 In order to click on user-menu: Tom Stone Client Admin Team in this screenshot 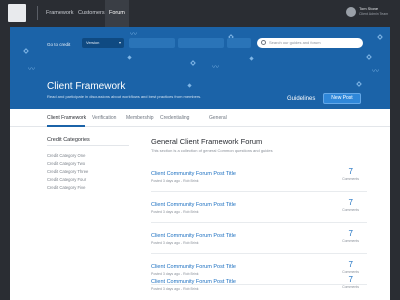, I will do `click(369, 14)`.